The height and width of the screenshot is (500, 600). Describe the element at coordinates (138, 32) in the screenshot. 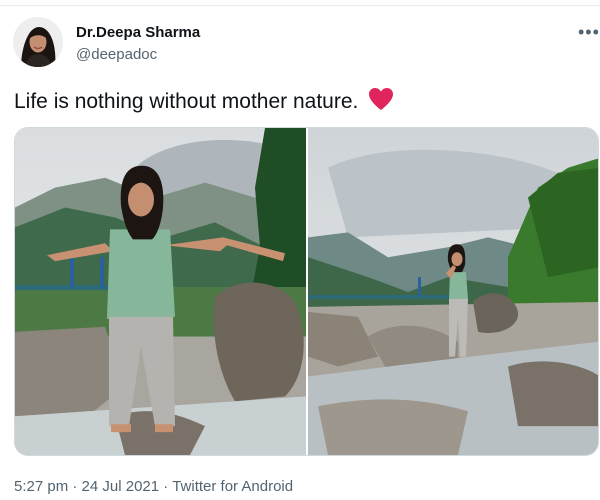

I see `author-display-name: Dr.Deepa Sharma` at that location.